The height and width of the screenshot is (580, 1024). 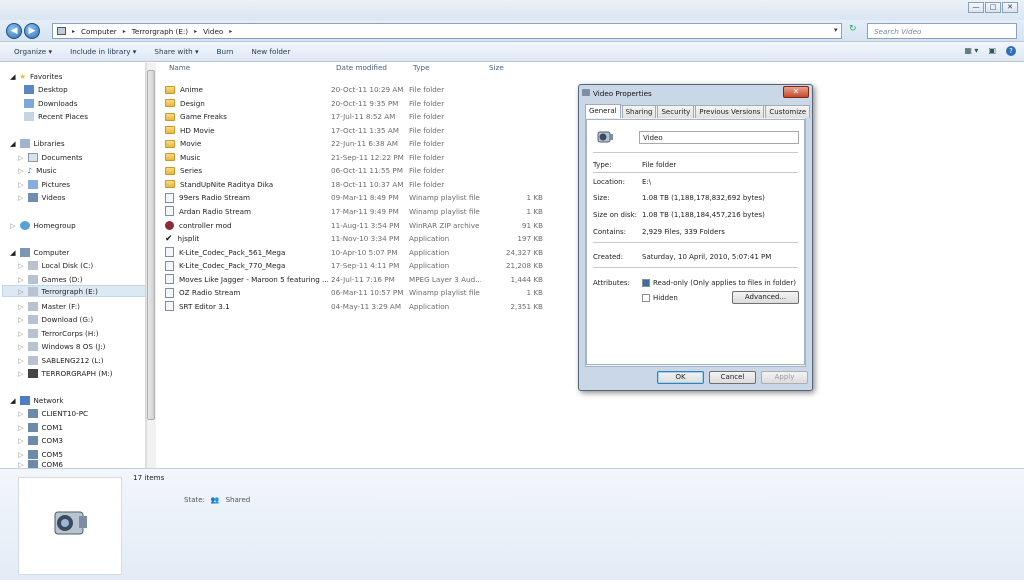 What do you see at coordinates (354, 130) in the screenshot?
I see `file-row: HD Movie 17-Oct-11 1:35 AM File folder` at bounding box center [354, 130].